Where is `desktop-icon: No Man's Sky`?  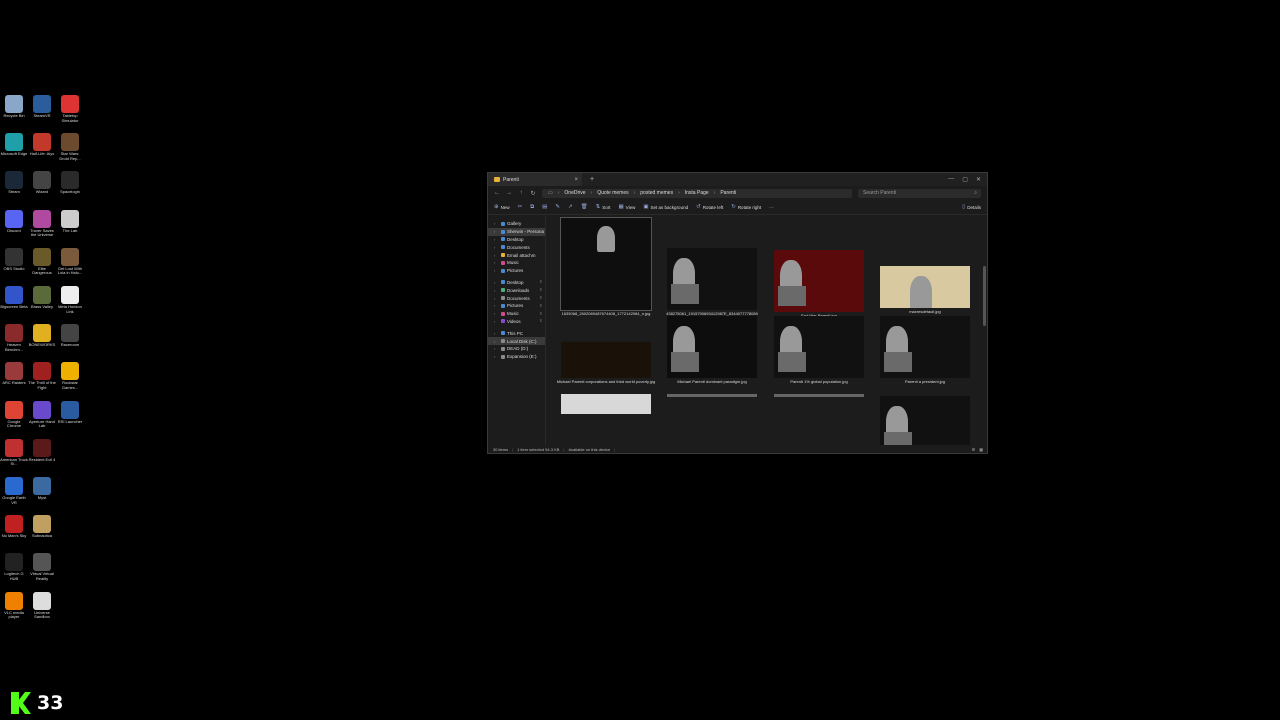
desktop-icon: No Man's Sky is located at coordinates (14, 527).